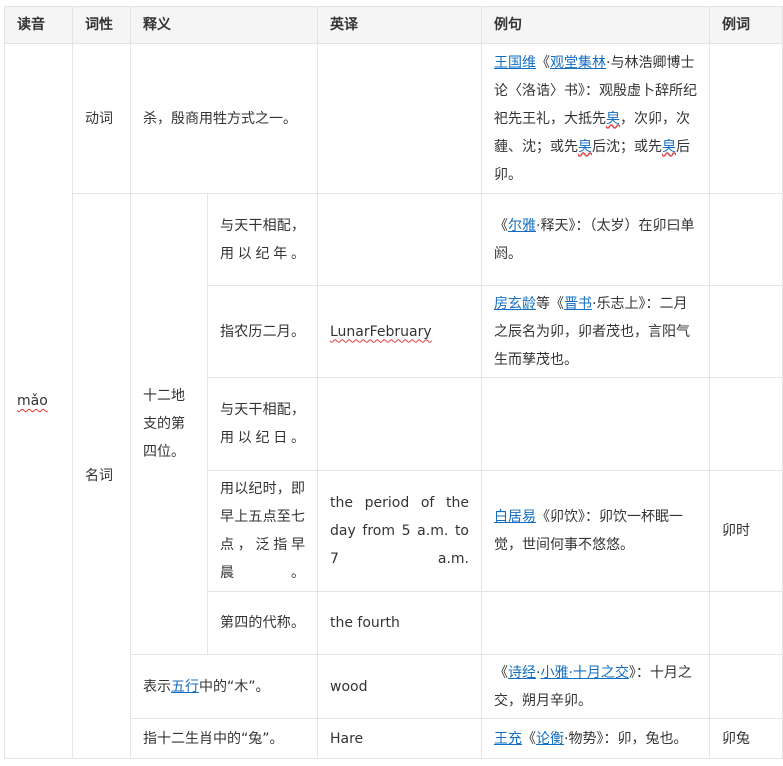 The image size is (783, 766). I want to click on header-pos: 词性, so click(101, 25).